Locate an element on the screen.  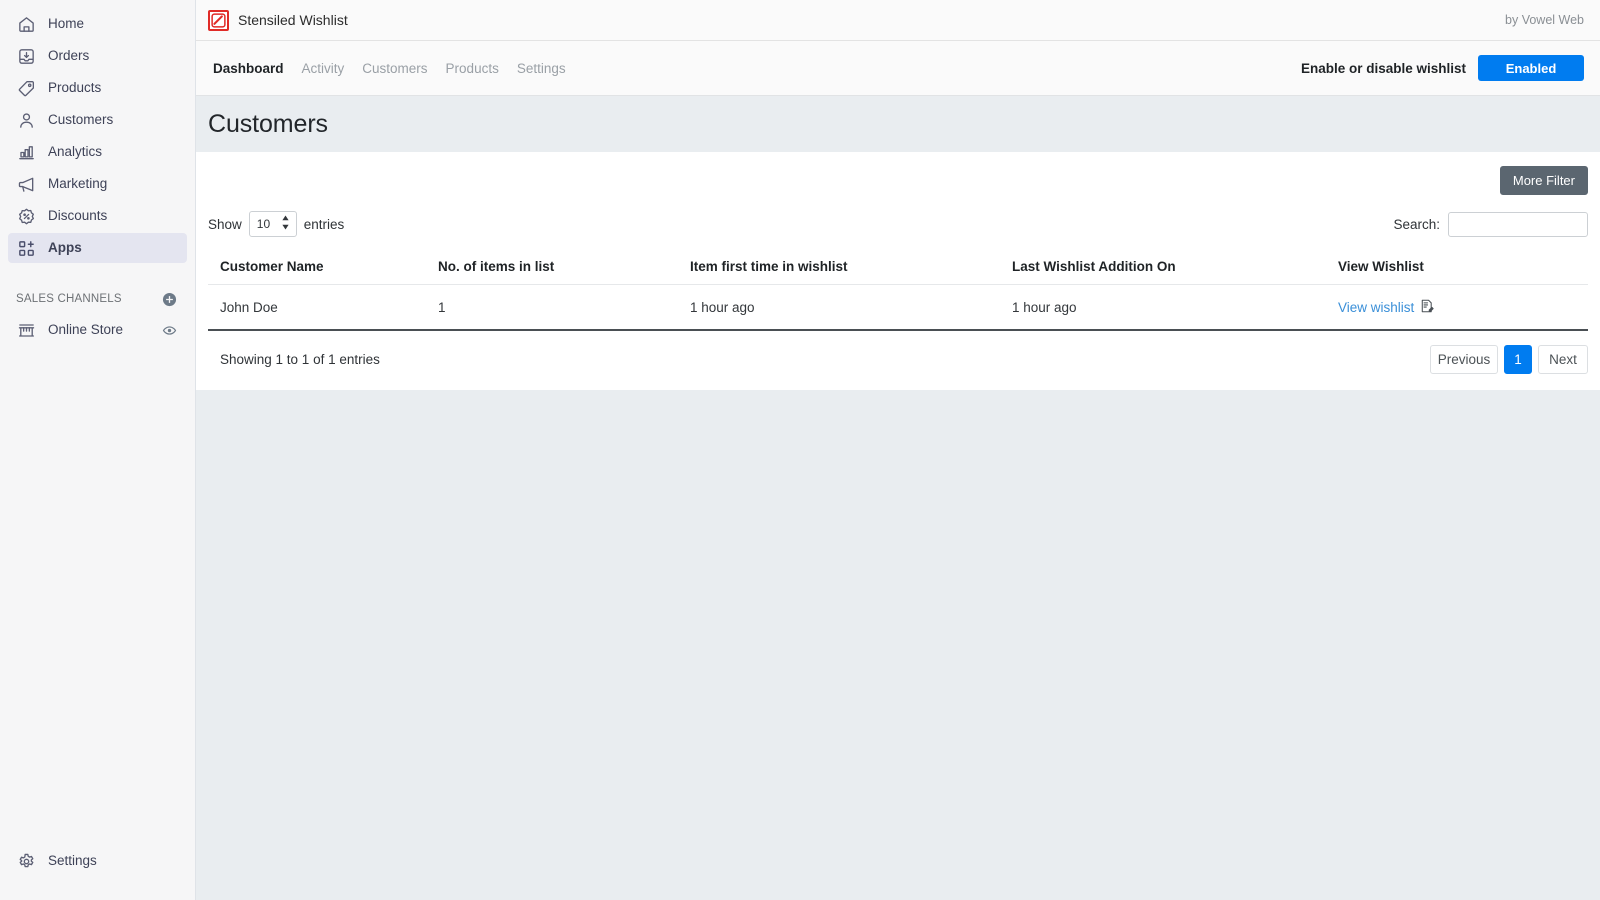
marketing-megaphone-icon is located at coordinates (26, 184).